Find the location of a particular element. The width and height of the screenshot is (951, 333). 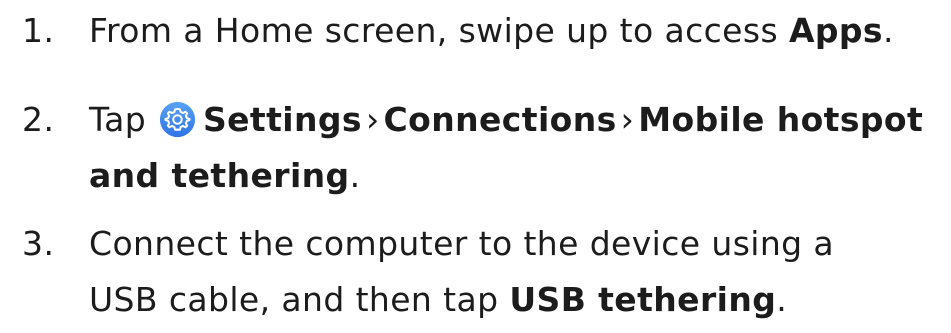

mobile-hotspot-label: Mobile hotspot is located at coordinates (781, 119).